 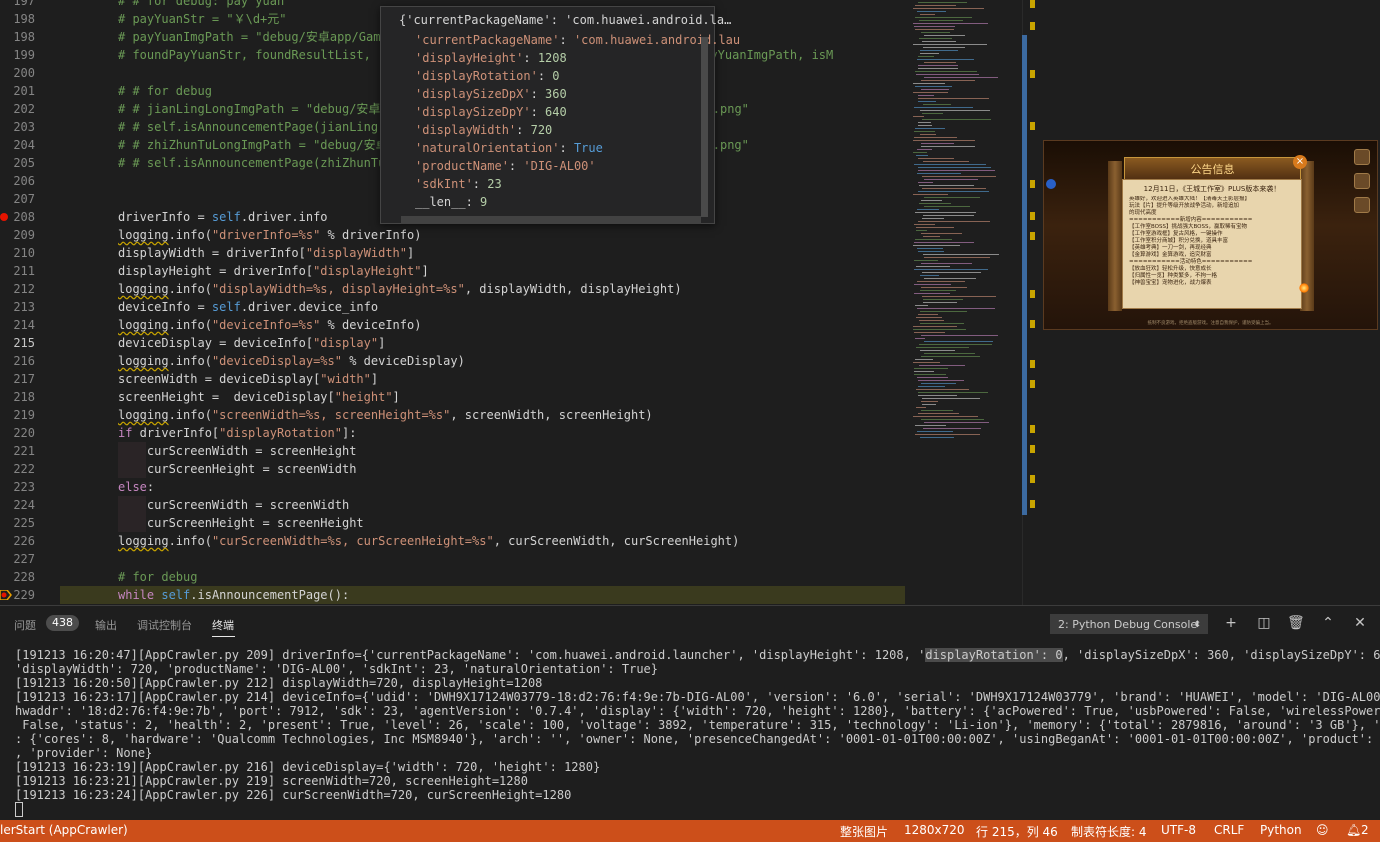 I want to click on tab-terminal: 终端, so click(x=223, y=625).